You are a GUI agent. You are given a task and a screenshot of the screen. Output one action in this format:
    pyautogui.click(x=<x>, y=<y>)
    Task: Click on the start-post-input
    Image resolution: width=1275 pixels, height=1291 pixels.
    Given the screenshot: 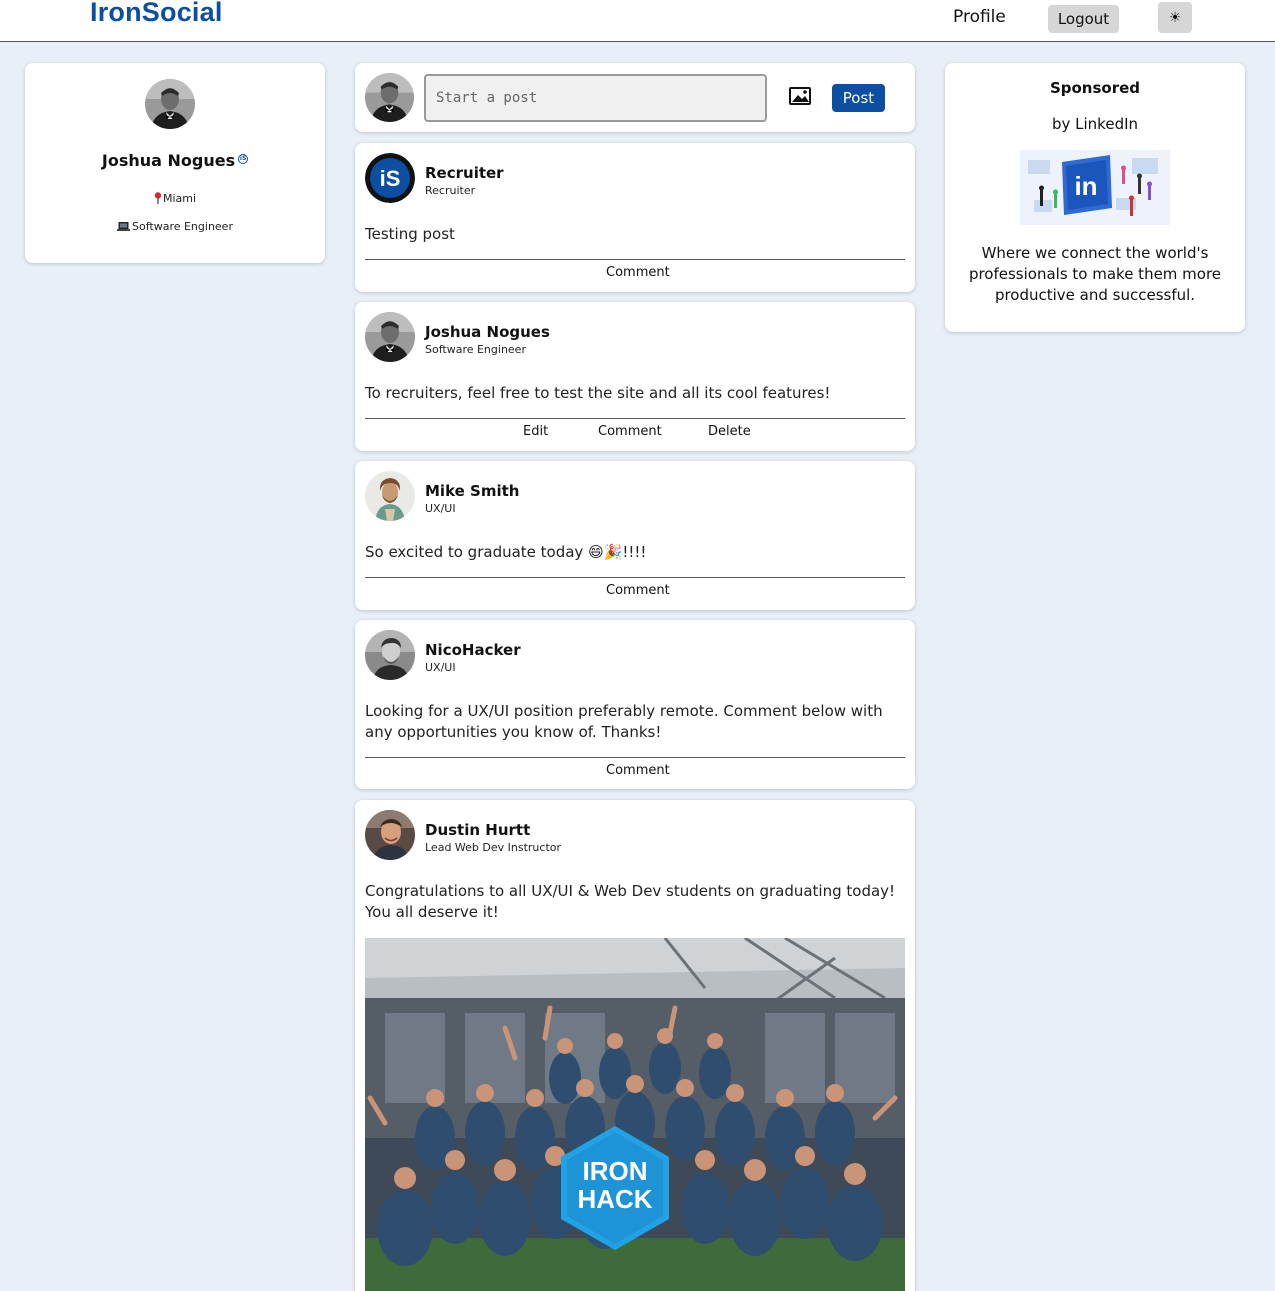 What is the action you would take?
    pyautogui.click(x=595, y=98)
    